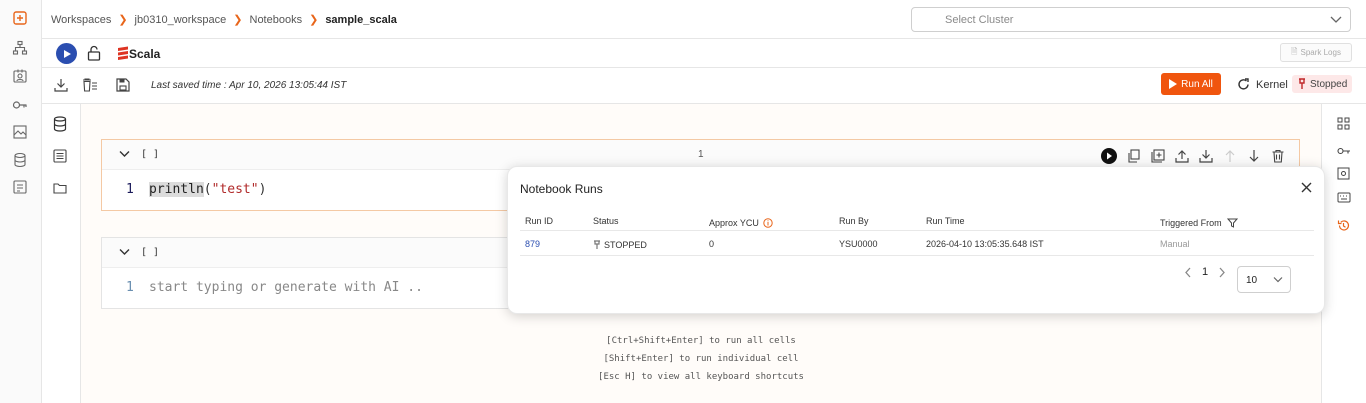  Describe the element at coordinates (985, 244) in the screenshot. I see `run-time: 2026-04-10 13:05:35.648 IST` at that location.